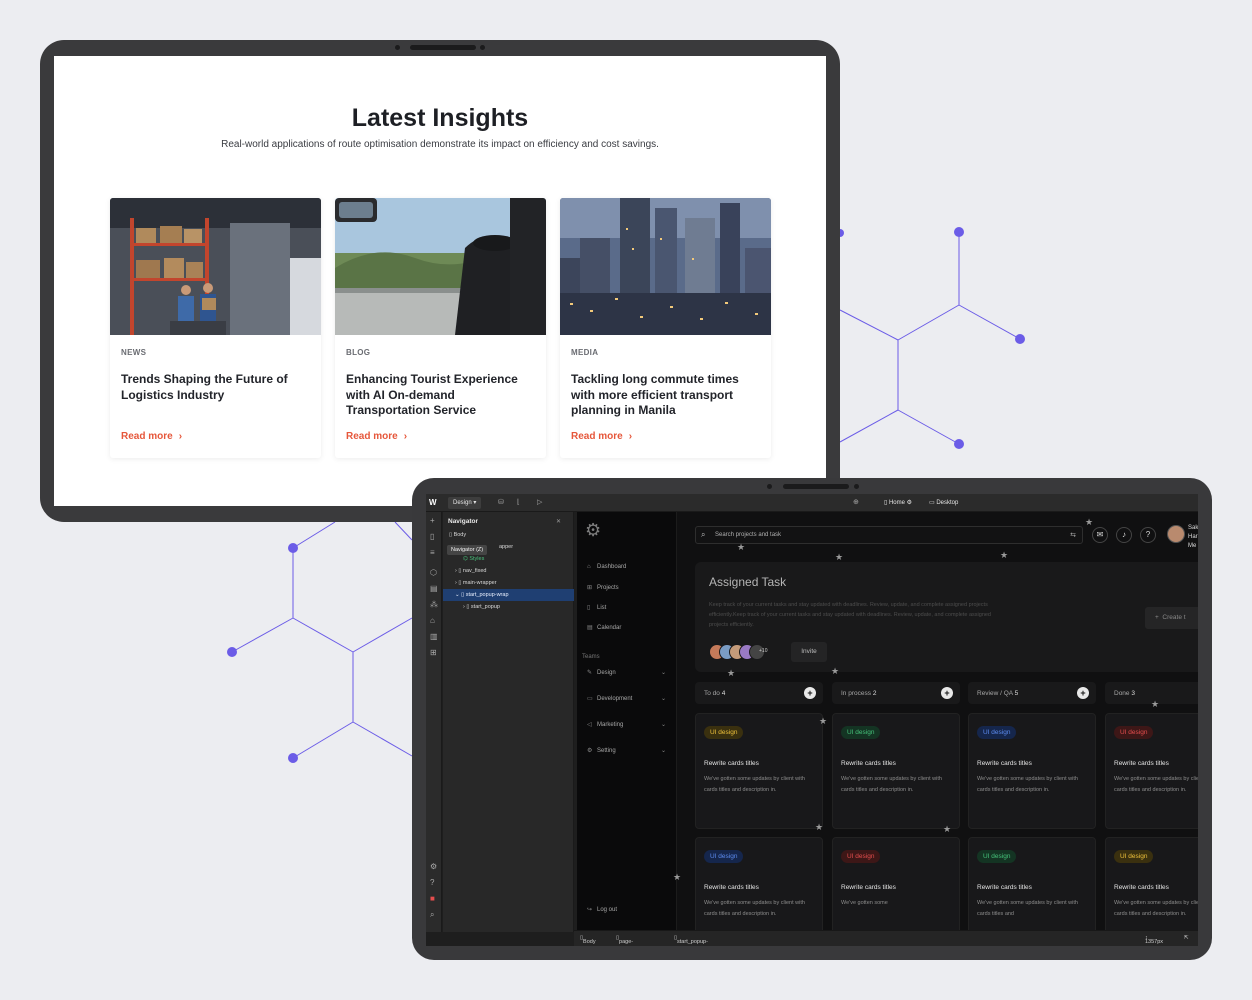 Image resolution: width=1252 pixels, height=1000 pixels. I want to click on zoom-icon: ⌕, so click(432, 915).